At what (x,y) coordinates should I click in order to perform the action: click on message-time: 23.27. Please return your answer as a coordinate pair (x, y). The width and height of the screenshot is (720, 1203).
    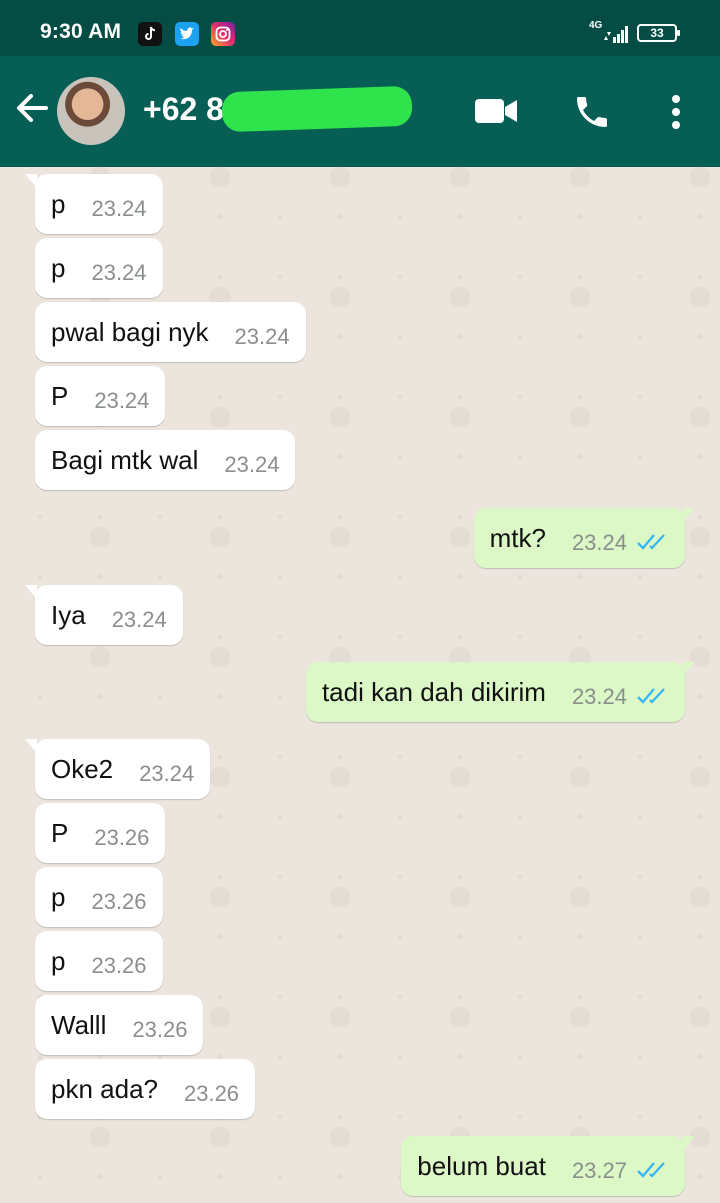
    Looking at the image, I should click on (599, 1170).